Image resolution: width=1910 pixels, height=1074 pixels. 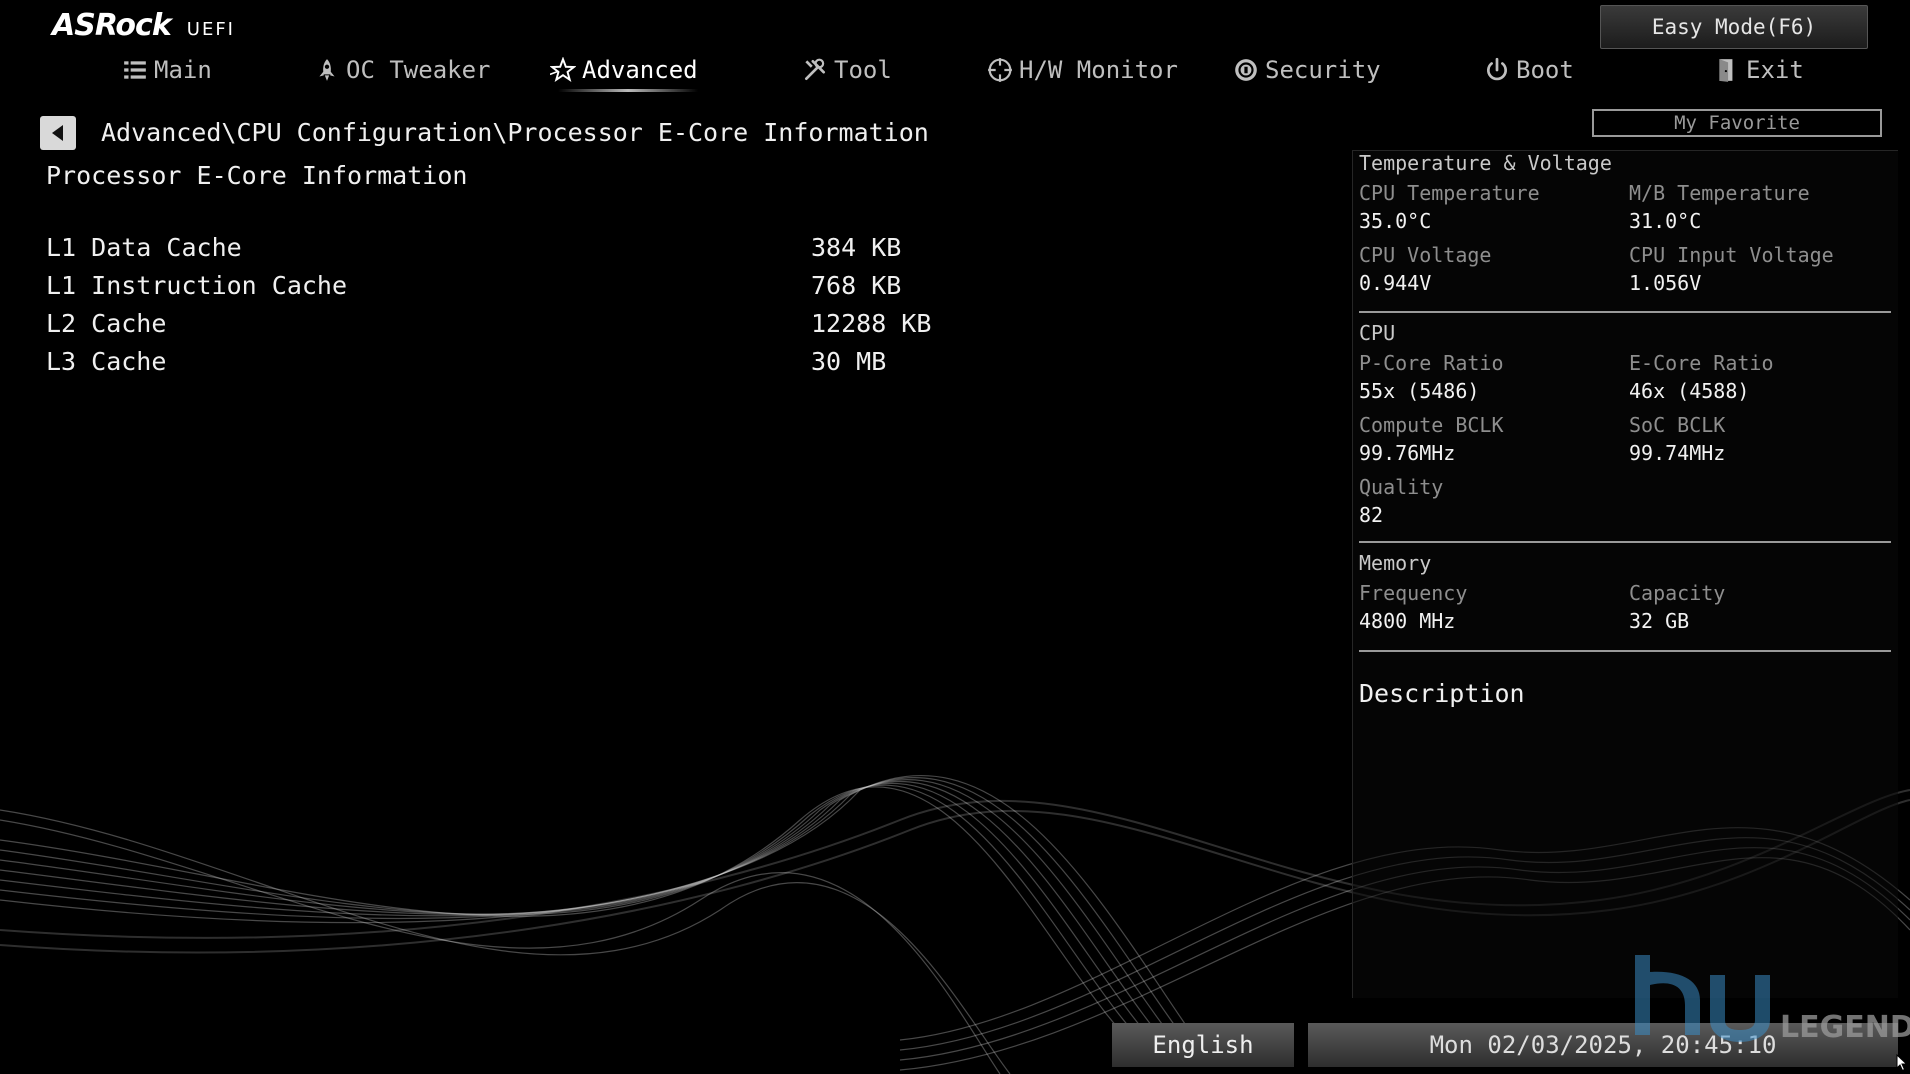 What do you see at coordinates (144, 247) in the screenshot?
I see `item-label: L1 Data Cache` at bounding box center [144, 247].